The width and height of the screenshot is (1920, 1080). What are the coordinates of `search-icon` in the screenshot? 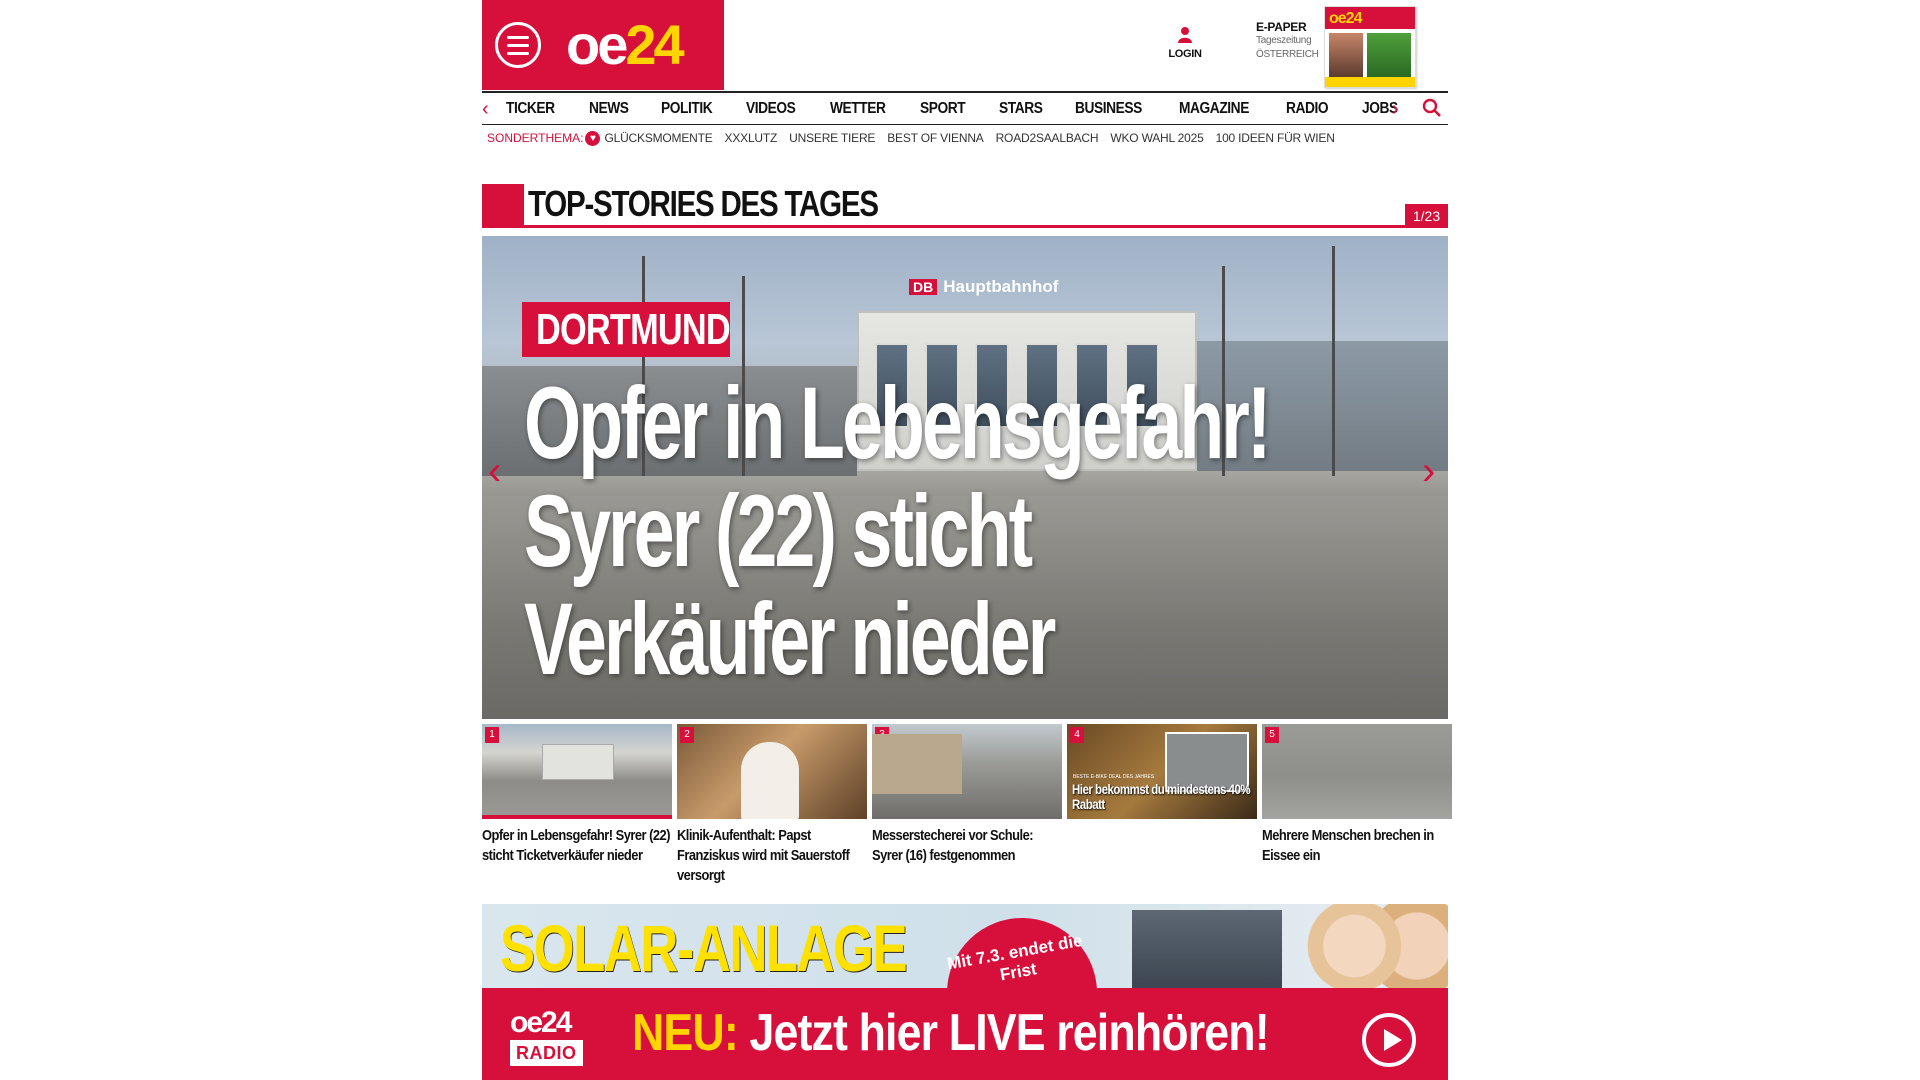 It's located at (1432, 108).